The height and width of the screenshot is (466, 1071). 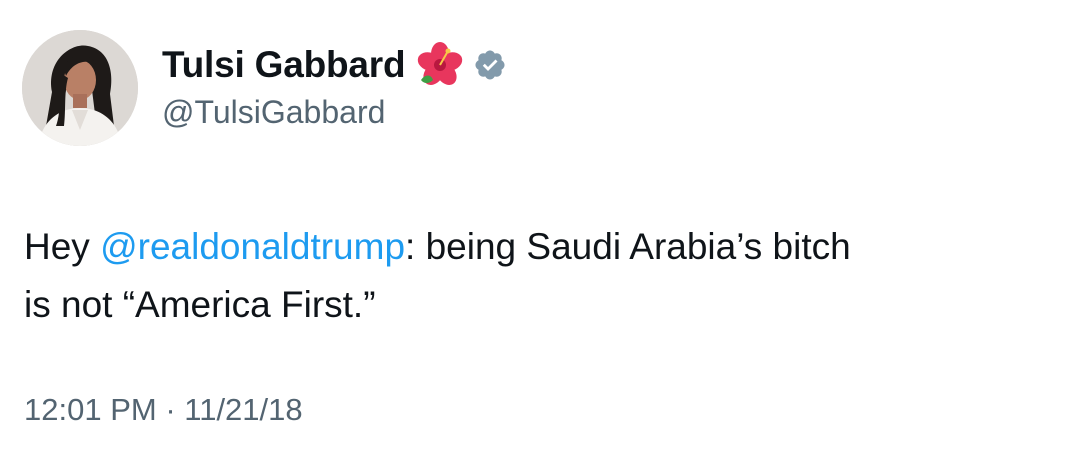 I want to click on tweet-text-segment: Hey, so click(x=62, y=246).